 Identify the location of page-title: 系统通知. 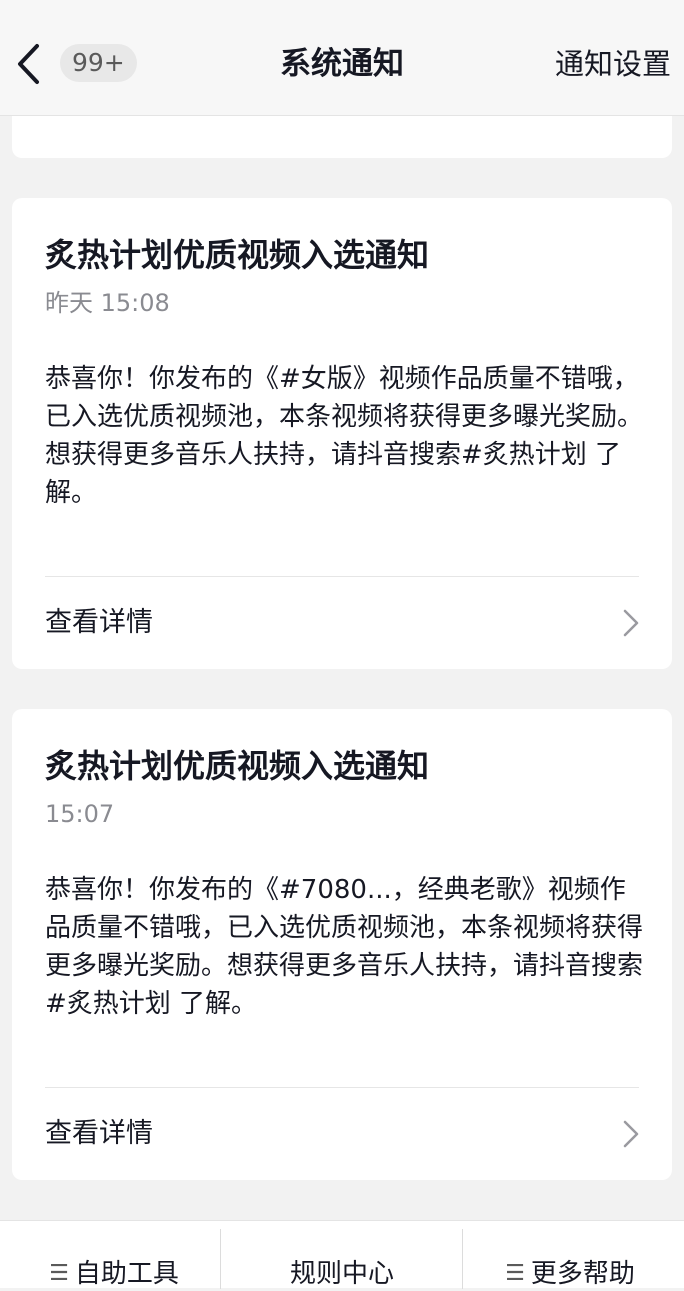
(342, 64).